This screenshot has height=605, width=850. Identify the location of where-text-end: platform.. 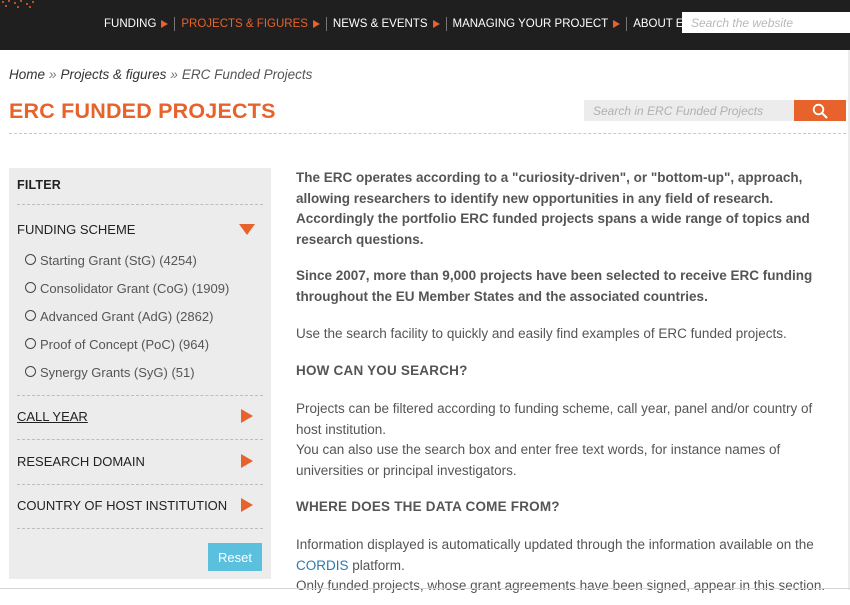
(378, 565).